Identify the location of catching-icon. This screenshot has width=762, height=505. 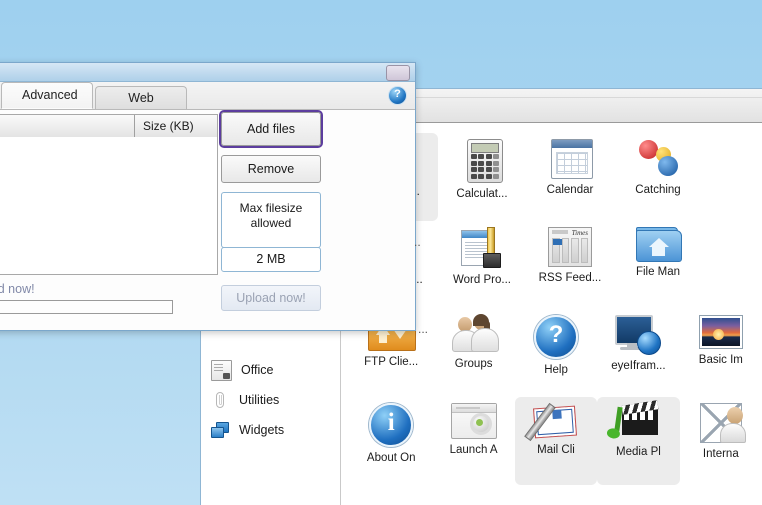
(658, 159).